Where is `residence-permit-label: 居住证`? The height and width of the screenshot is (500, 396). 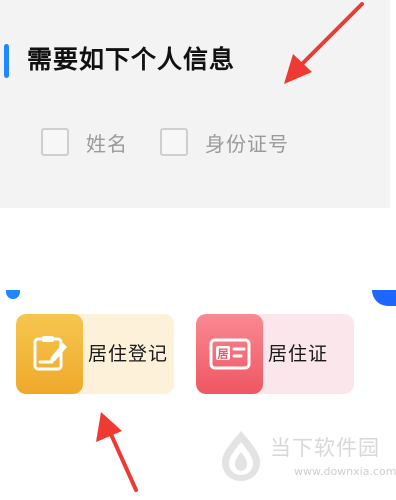
residence-permit-label: 居住证 is located at coordinates (298, 354).